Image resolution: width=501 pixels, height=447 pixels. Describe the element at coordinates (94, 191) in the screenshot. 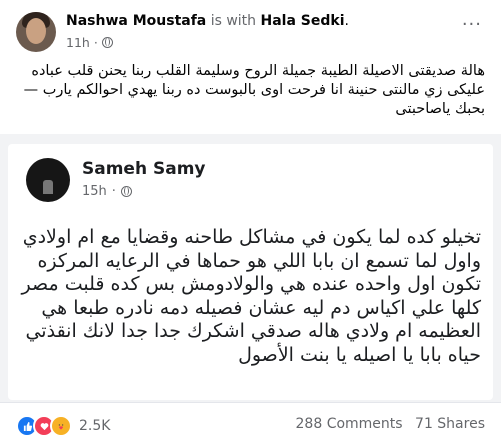

I see `shared-post-time: 15h` at that location.